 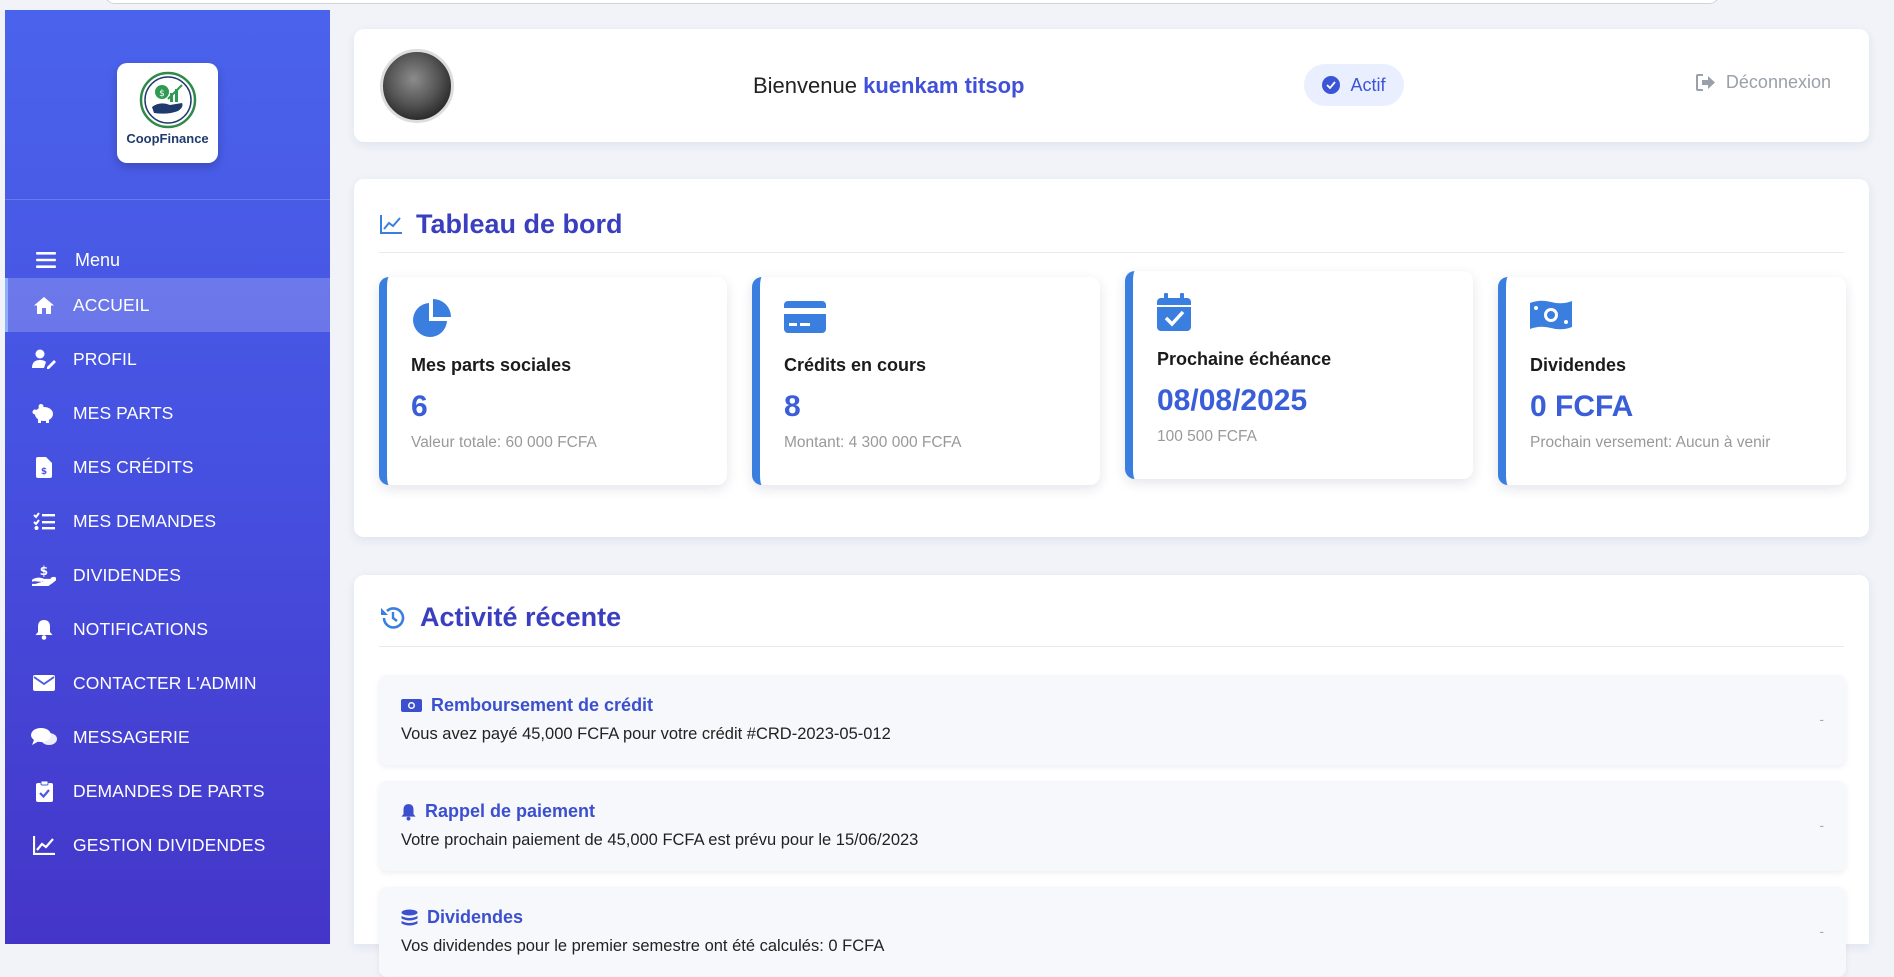 What do you see at coordinates (417, 86) in the screenshot?
I see `avatar` at bounding box center [417, 86].